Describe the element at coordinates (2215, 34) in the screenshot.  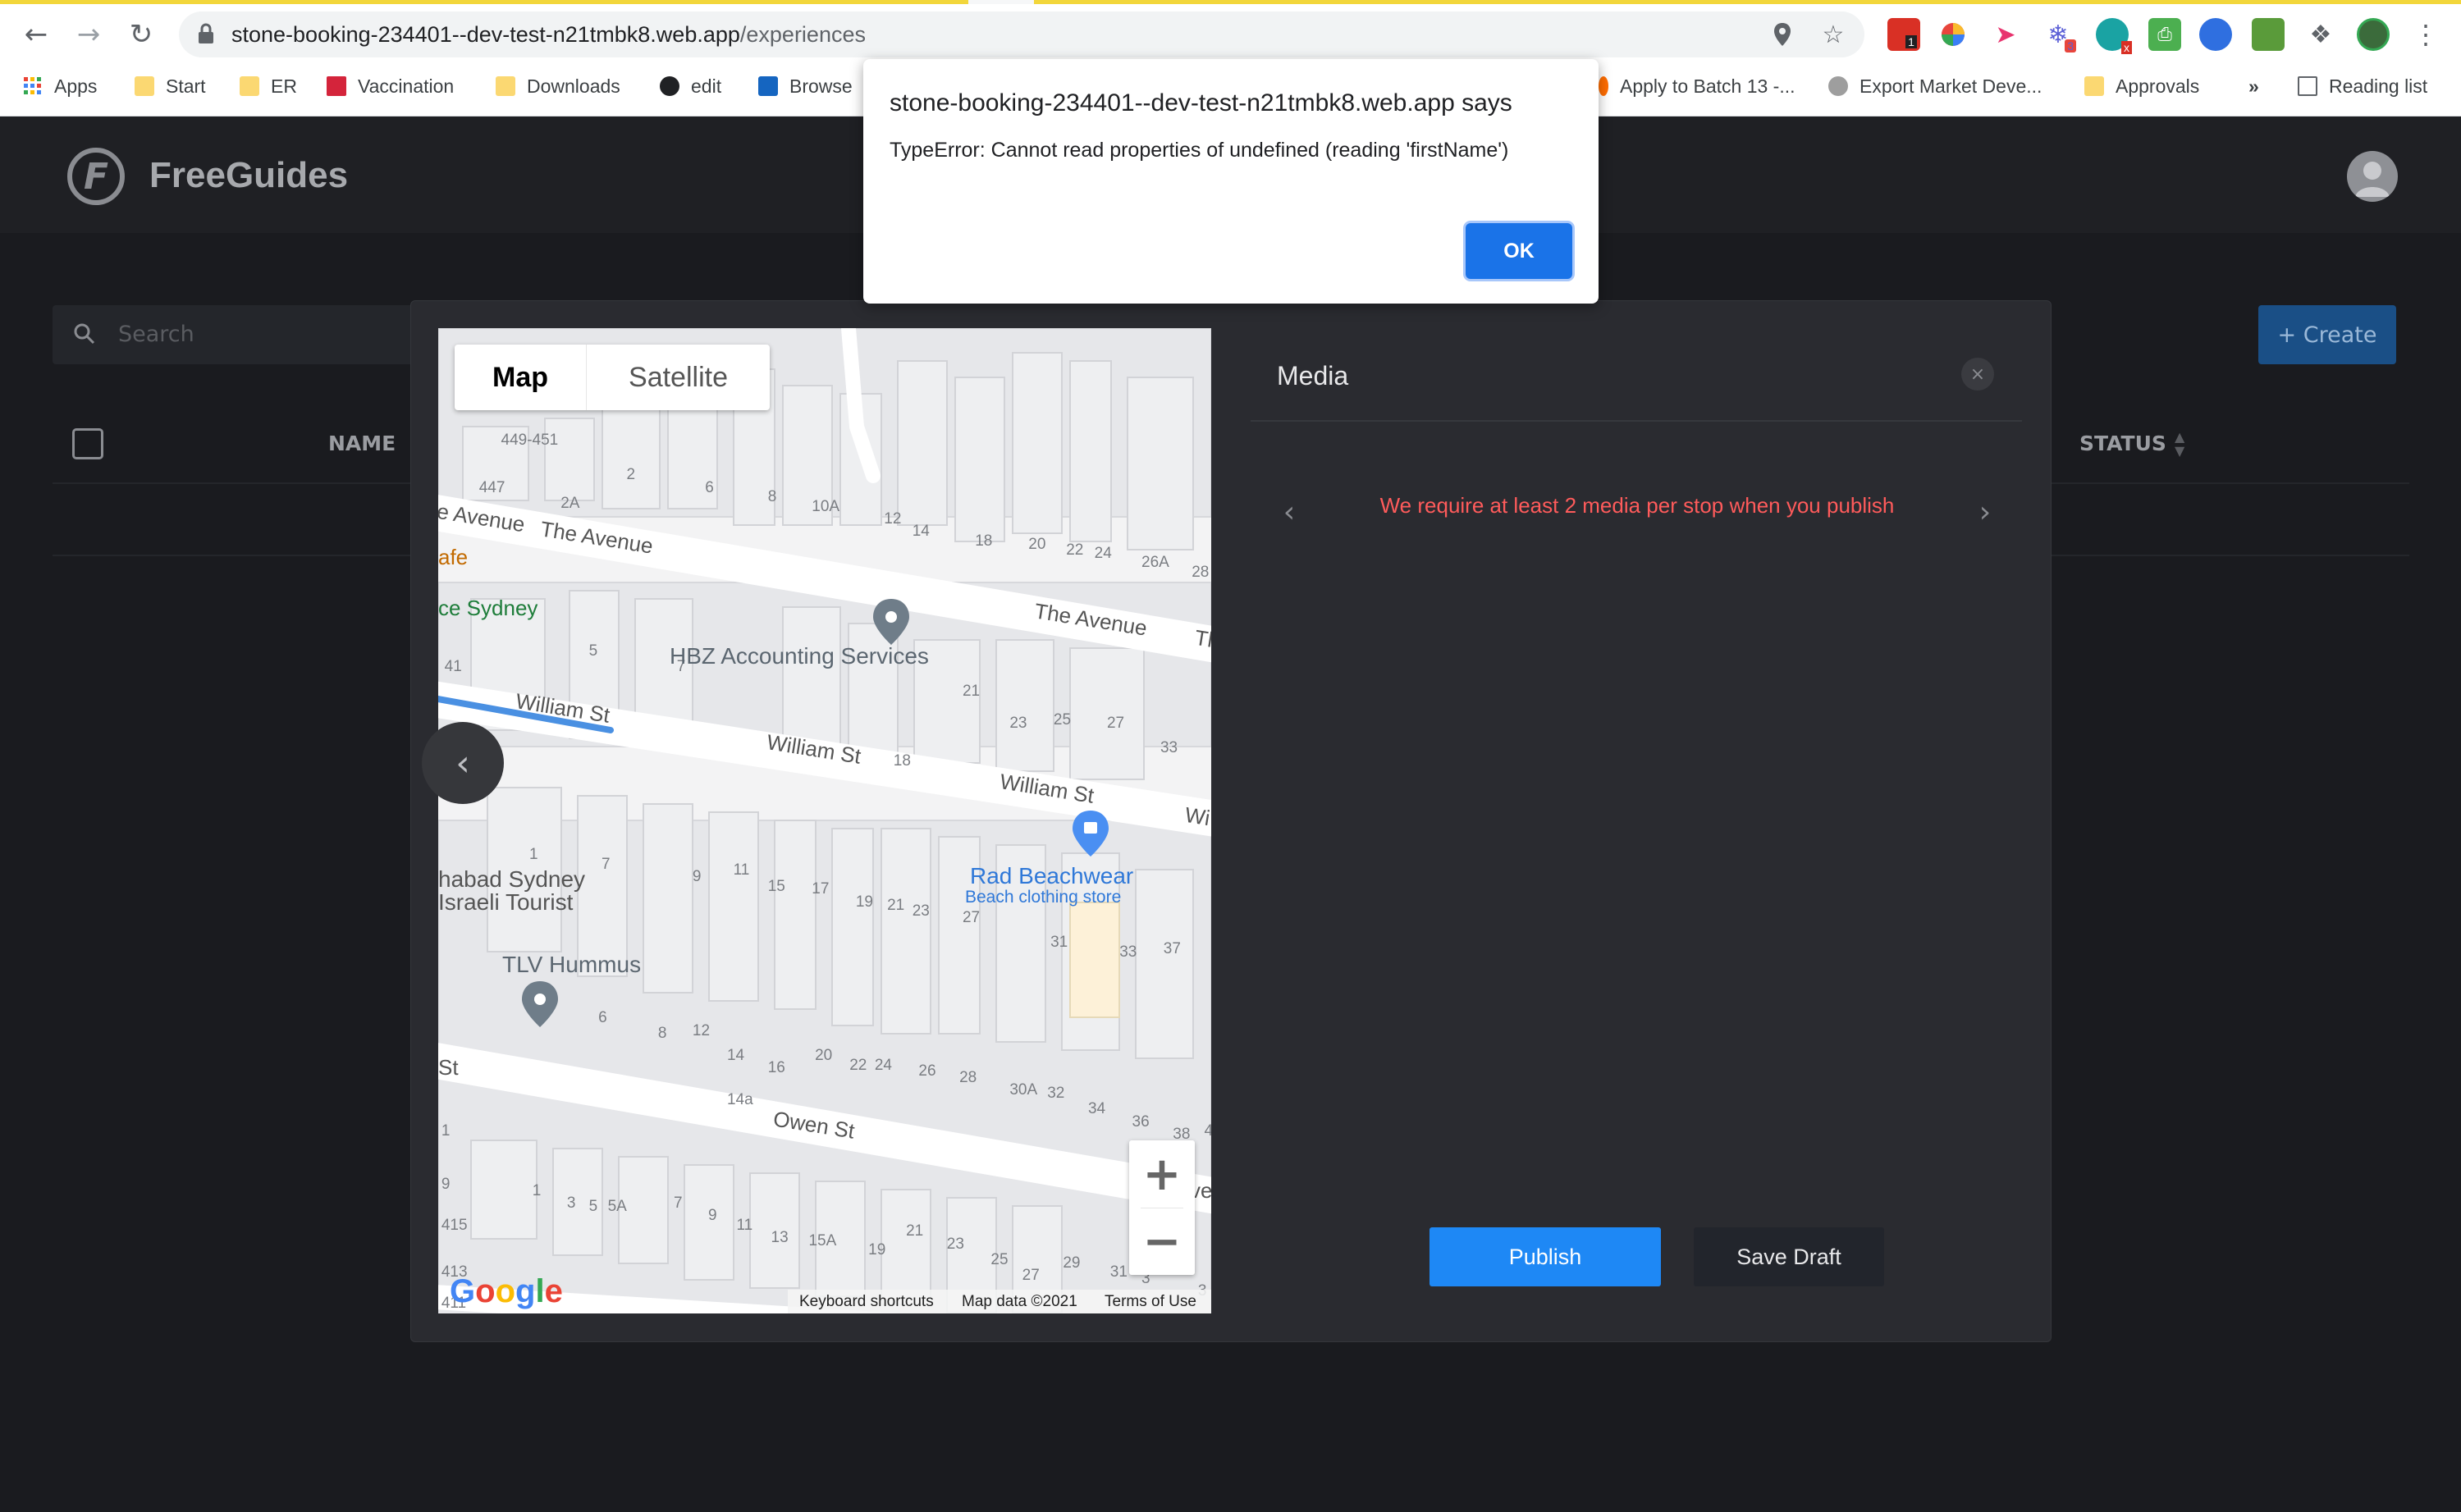
I see `globe-extension-icon` at that location.